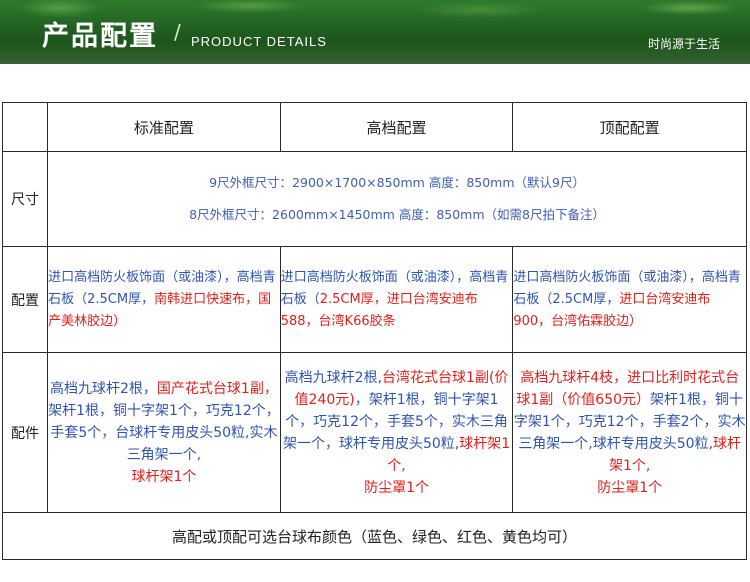 Image resolution: width=750 pixels, height=582 pixels. Describe the element at coordinates (25, 127) in the screenshot. I see `header-corner` at that location.